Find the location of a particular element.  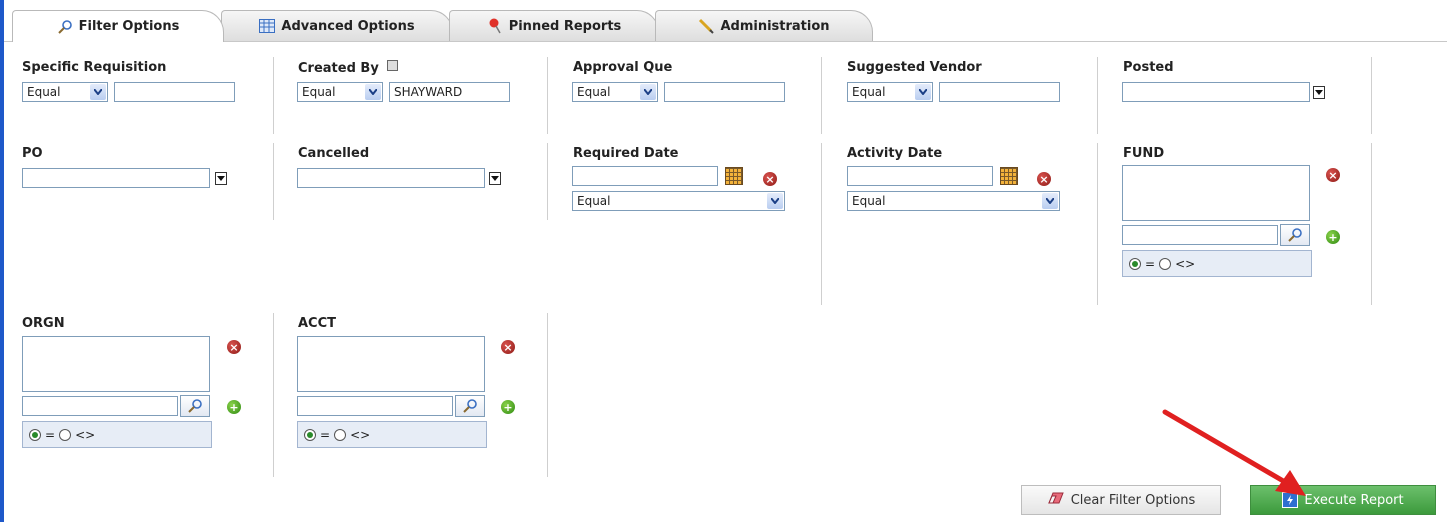

save-icon is located at coordinates (393, 65).